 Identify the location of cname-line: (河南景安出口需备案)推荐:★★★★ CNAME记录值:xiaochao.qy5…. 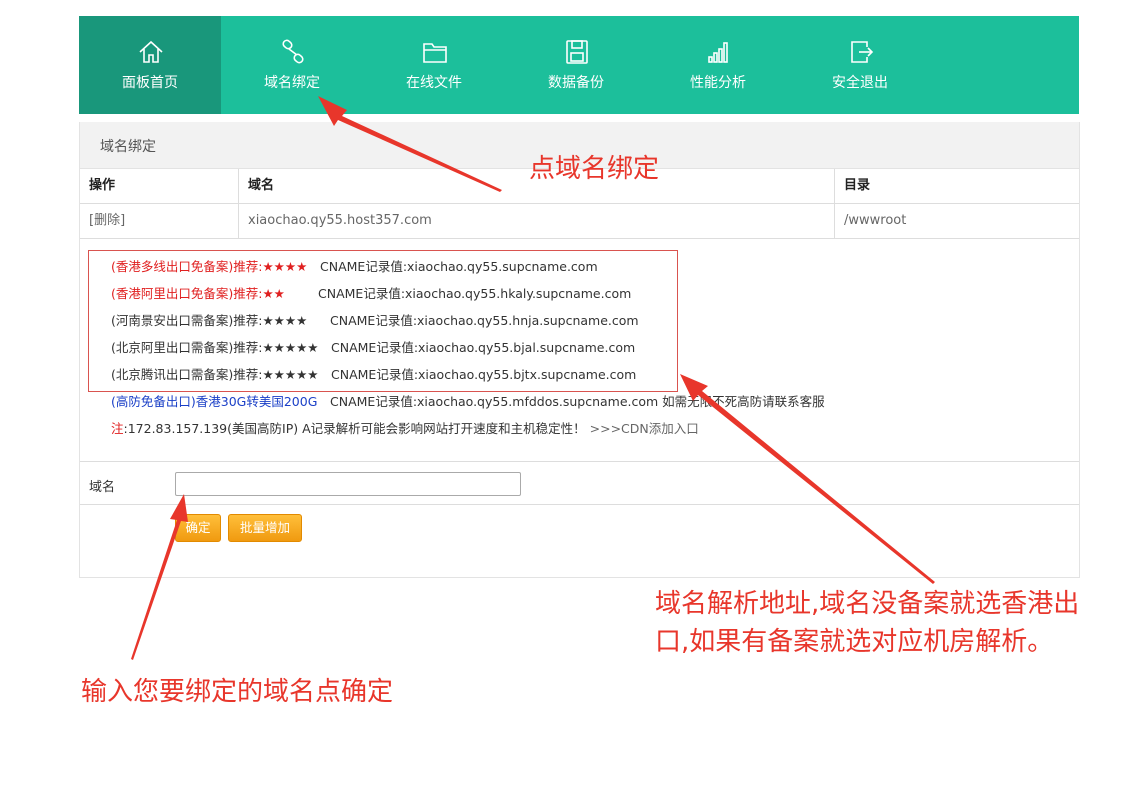
(375, 320).